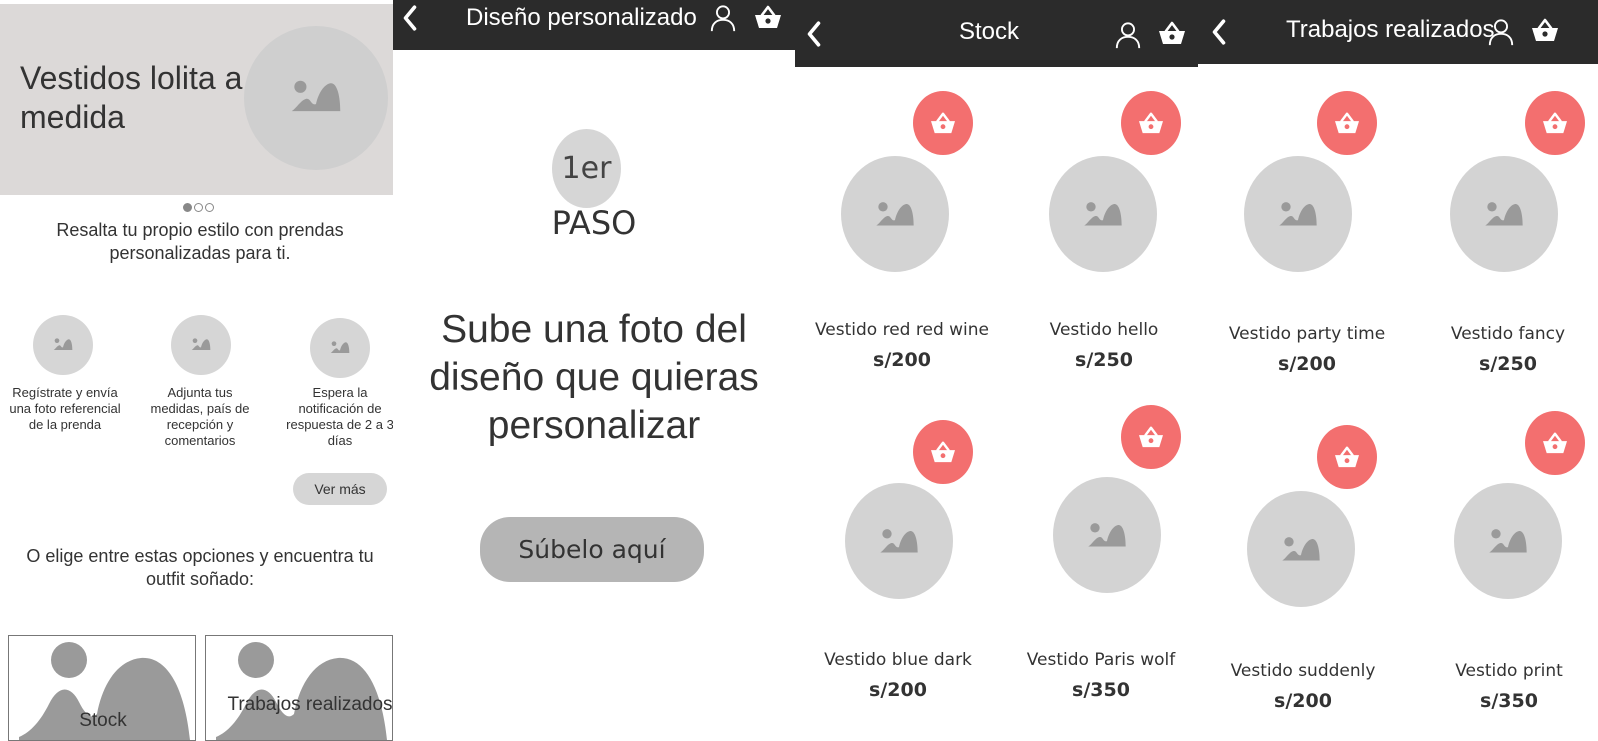  What do you see at coordinates (340, 489) in the screenshot?
I see `ver-mas-button: Ver más` at bounding box center [340, 489].